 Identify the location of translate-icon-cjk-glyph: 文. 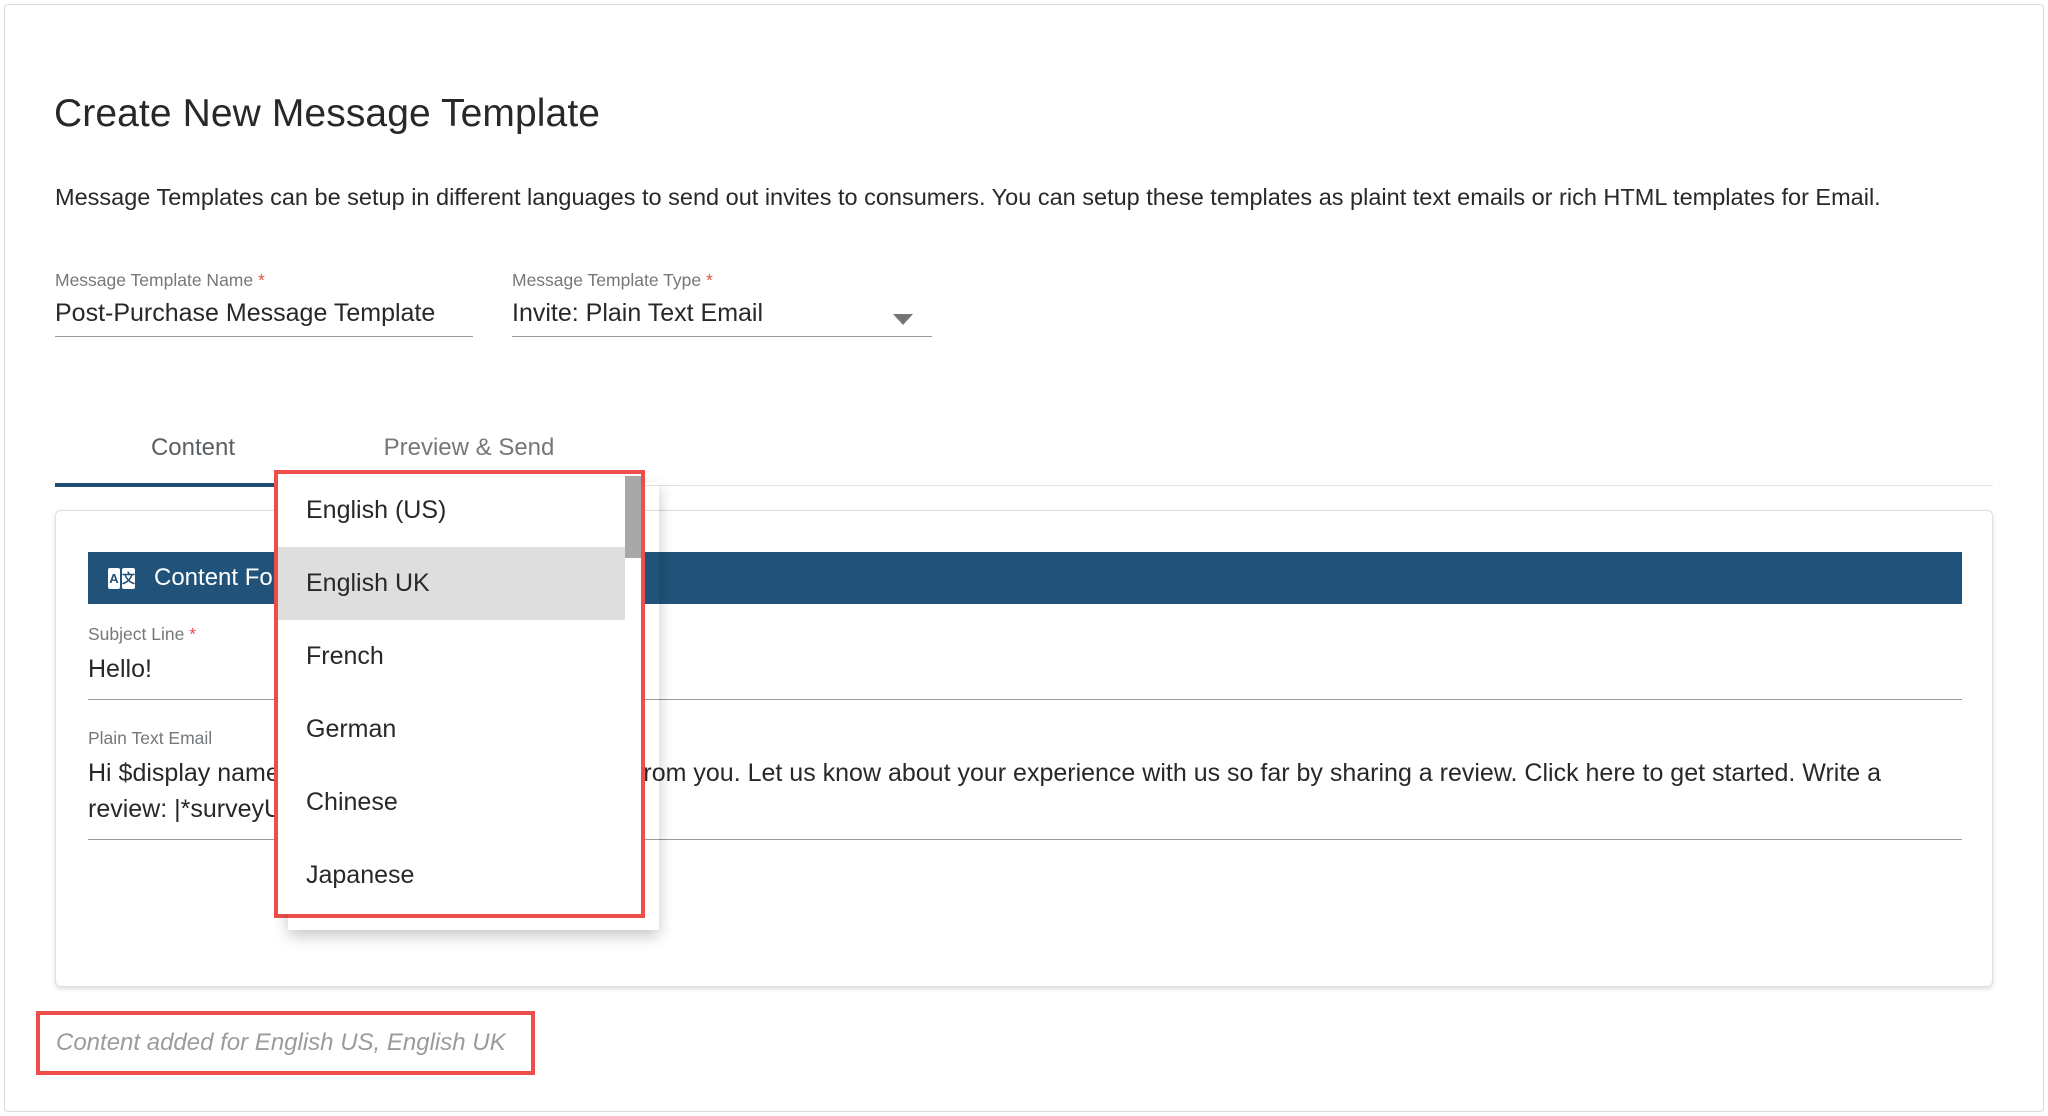
(128, 578).